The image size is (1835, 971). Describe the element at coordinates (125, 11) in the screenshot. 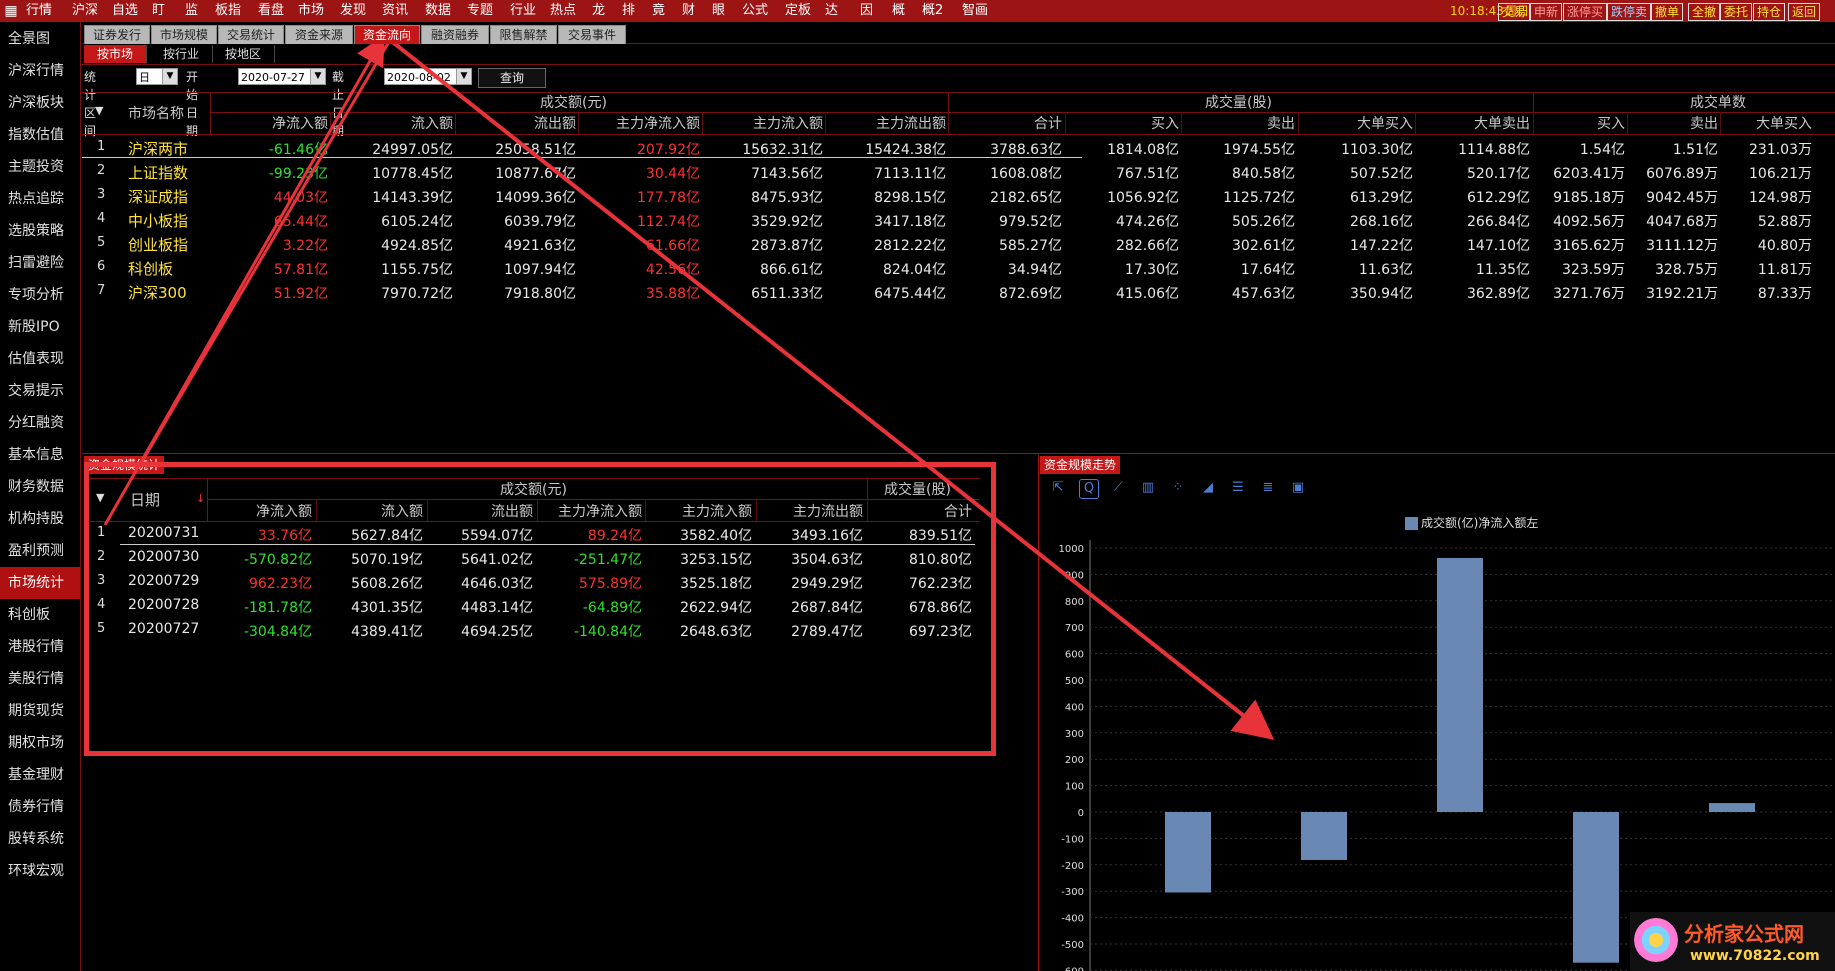

I see `top-menu-item: 自选` at that location.